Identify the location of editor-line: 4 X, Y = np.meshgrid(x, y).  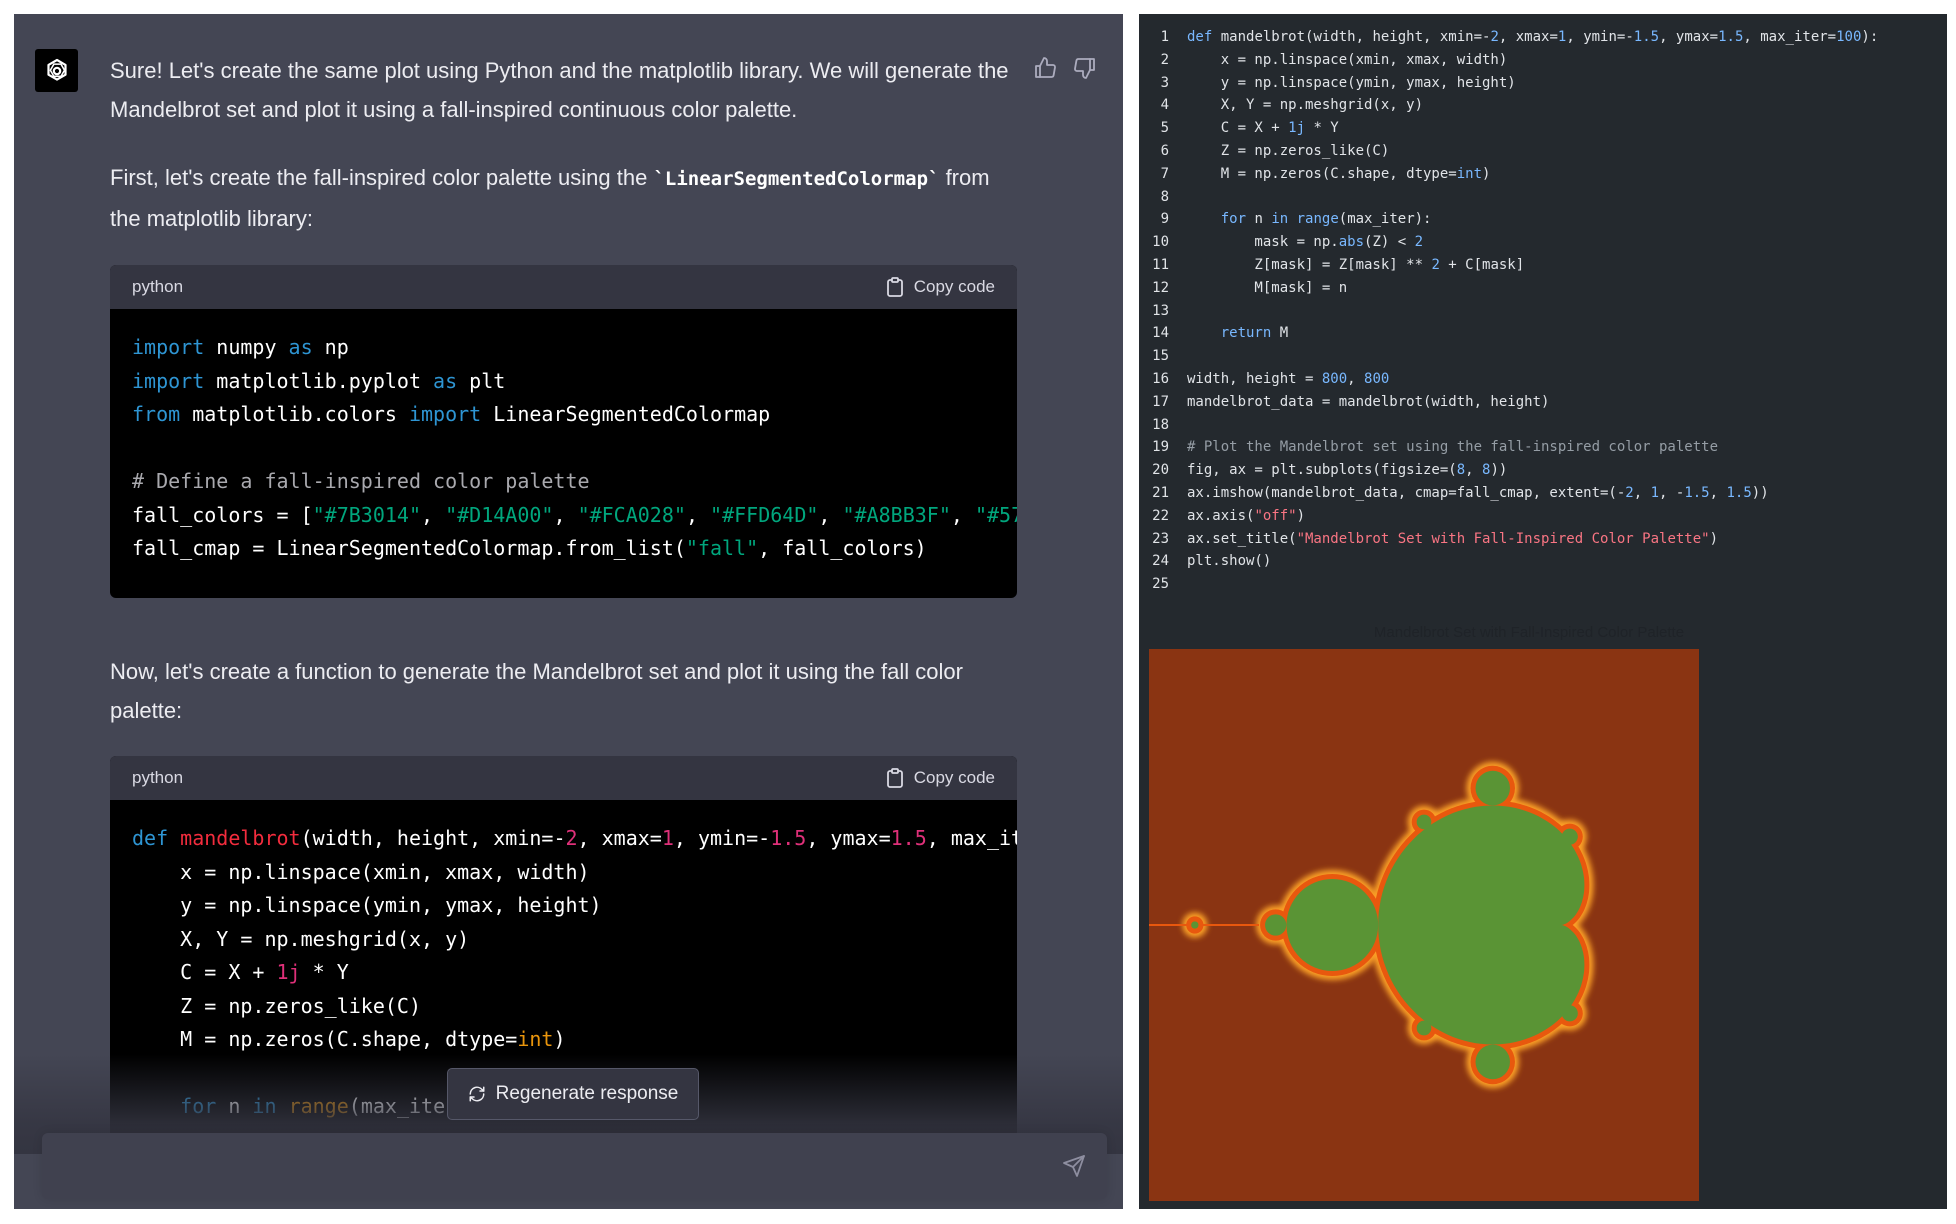
(1543, 105).